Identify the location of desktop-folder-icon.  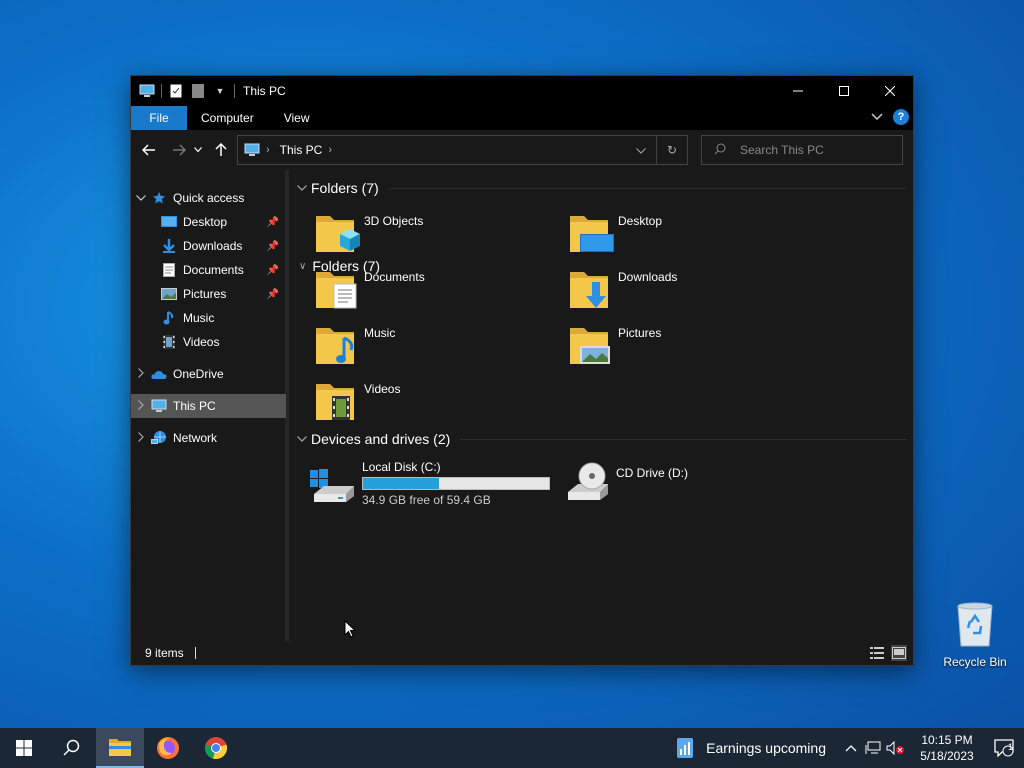
(169, 222).